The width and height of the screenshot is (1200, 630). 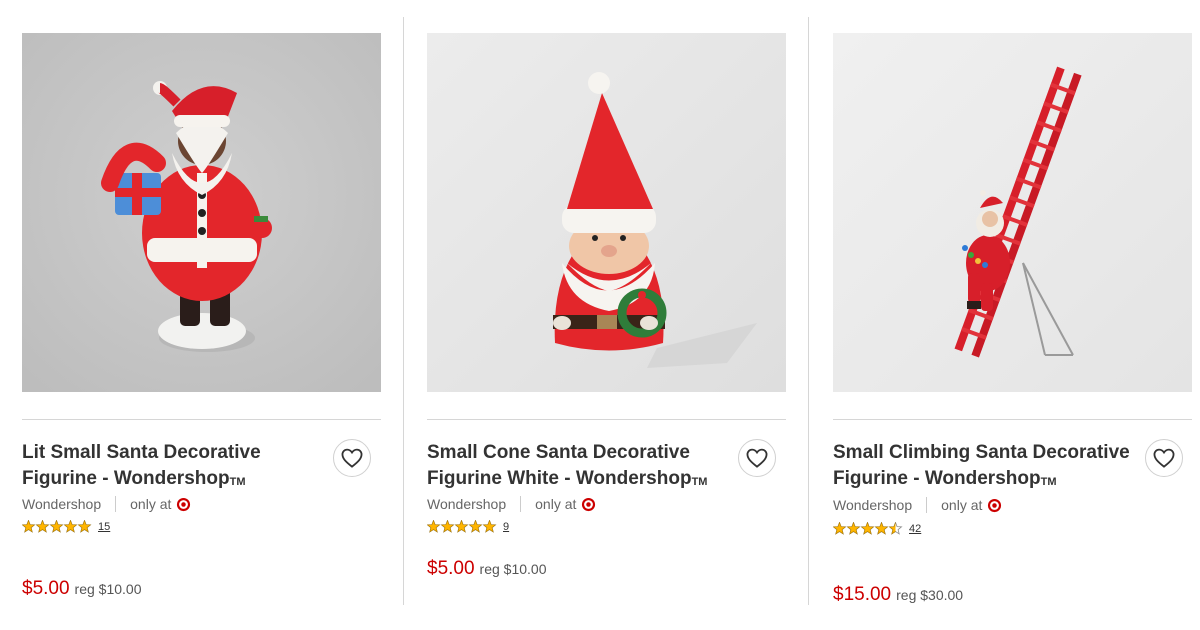 What do you see at coordinates (104, 527) in the screenshot?
I see `review-count-link: 15` at bounding box center [104, 527].